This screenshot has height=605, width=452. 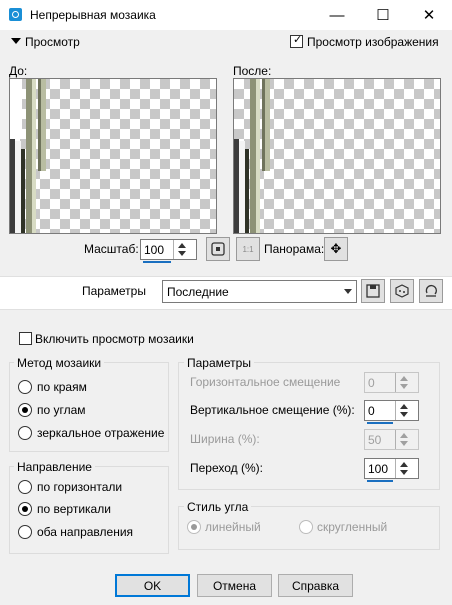 What do you see at coordinates (25, 338) in the screenshot?
I see `tile-preview-checkbox` at bounding box center [25, 338].